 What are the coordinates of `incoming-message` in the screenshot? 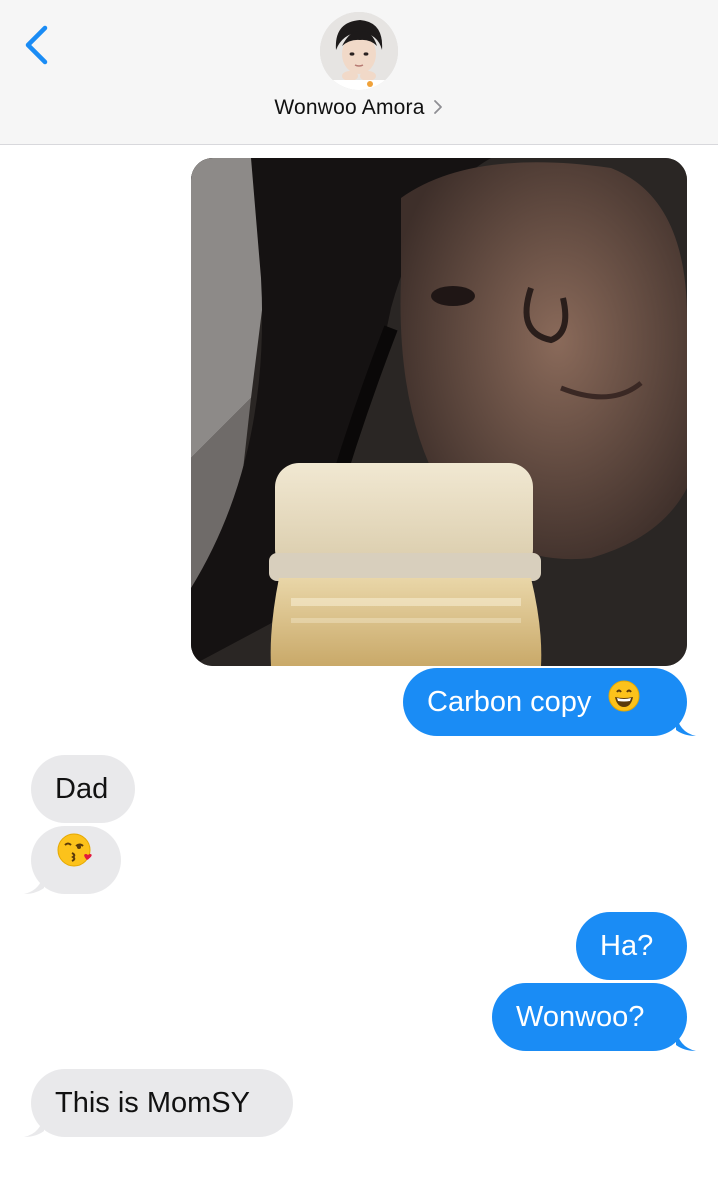 It's located at (76, 860).